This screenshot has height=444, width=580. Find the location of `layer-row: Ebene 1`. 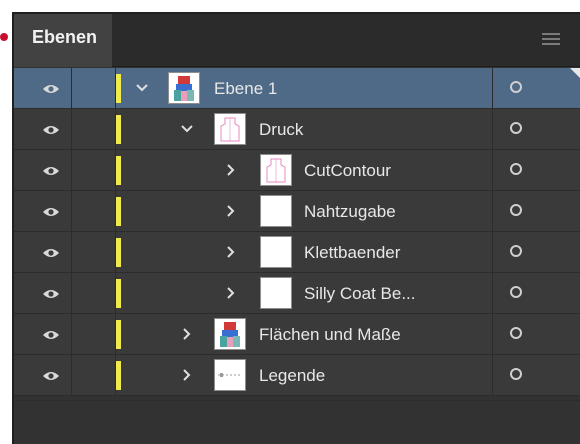

layer-row: Ebene 1 is located at coordinates (297, 88).